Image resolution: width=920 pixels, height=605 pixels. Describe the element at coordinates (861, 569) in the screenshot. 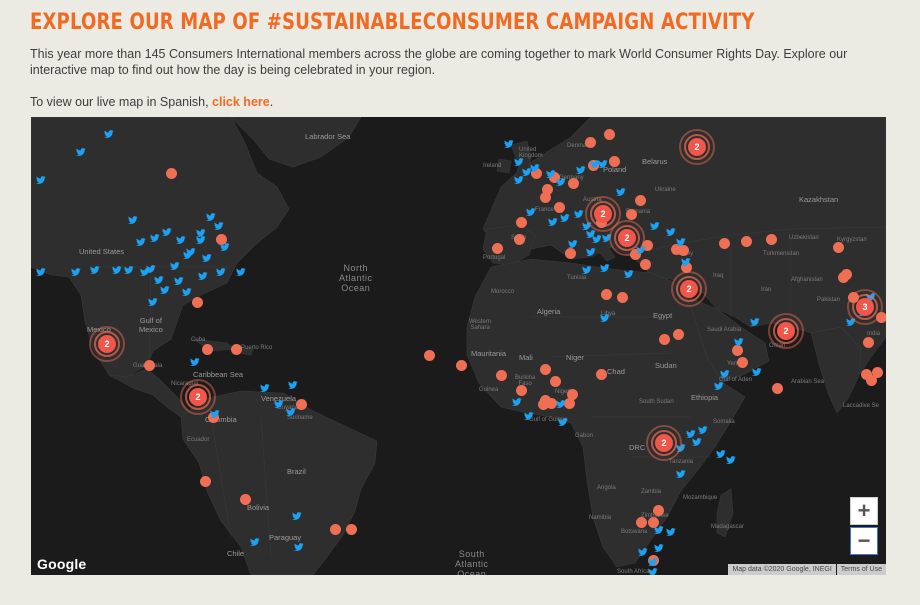

I see `terms-of-use-link: Terms of Use` at that location.